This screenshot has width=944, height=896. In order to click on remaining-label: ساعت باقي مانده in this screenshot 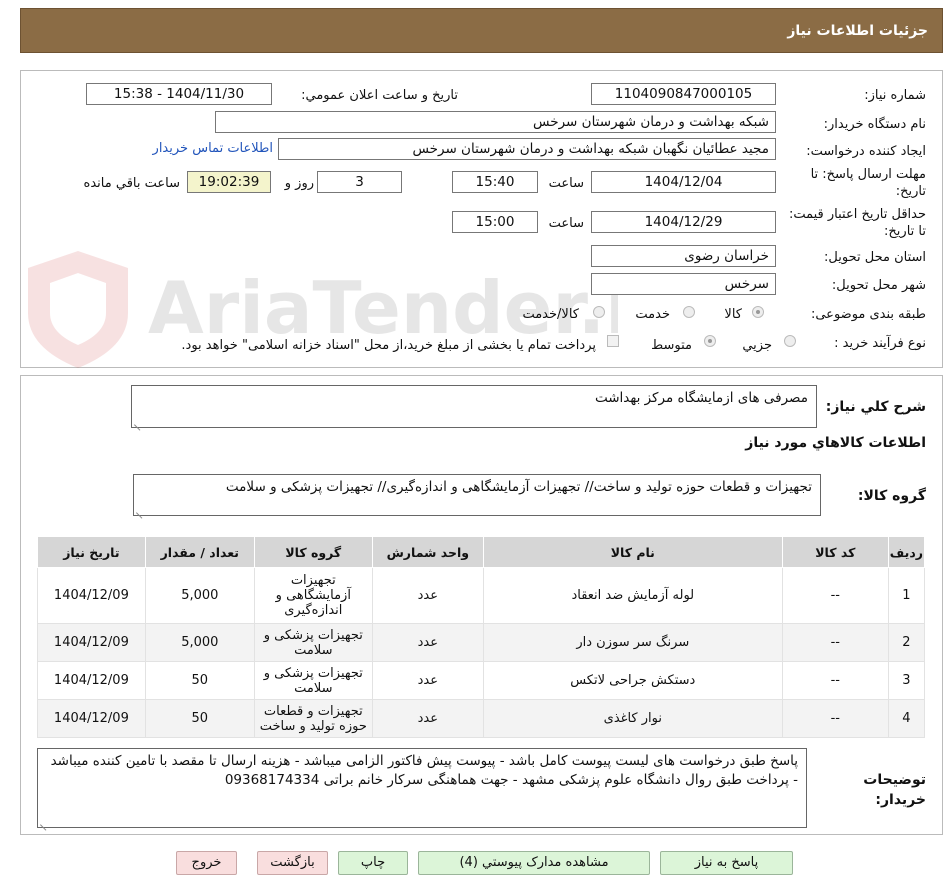, I will do `click(131, 183)`.